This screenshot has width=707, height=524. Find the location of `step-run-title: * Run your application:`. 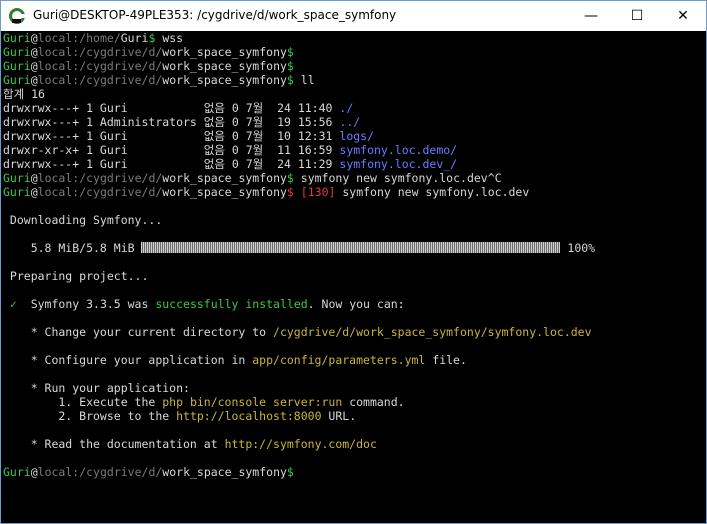

step-run-title: * Run your application: is located at coordinates (96, 388).